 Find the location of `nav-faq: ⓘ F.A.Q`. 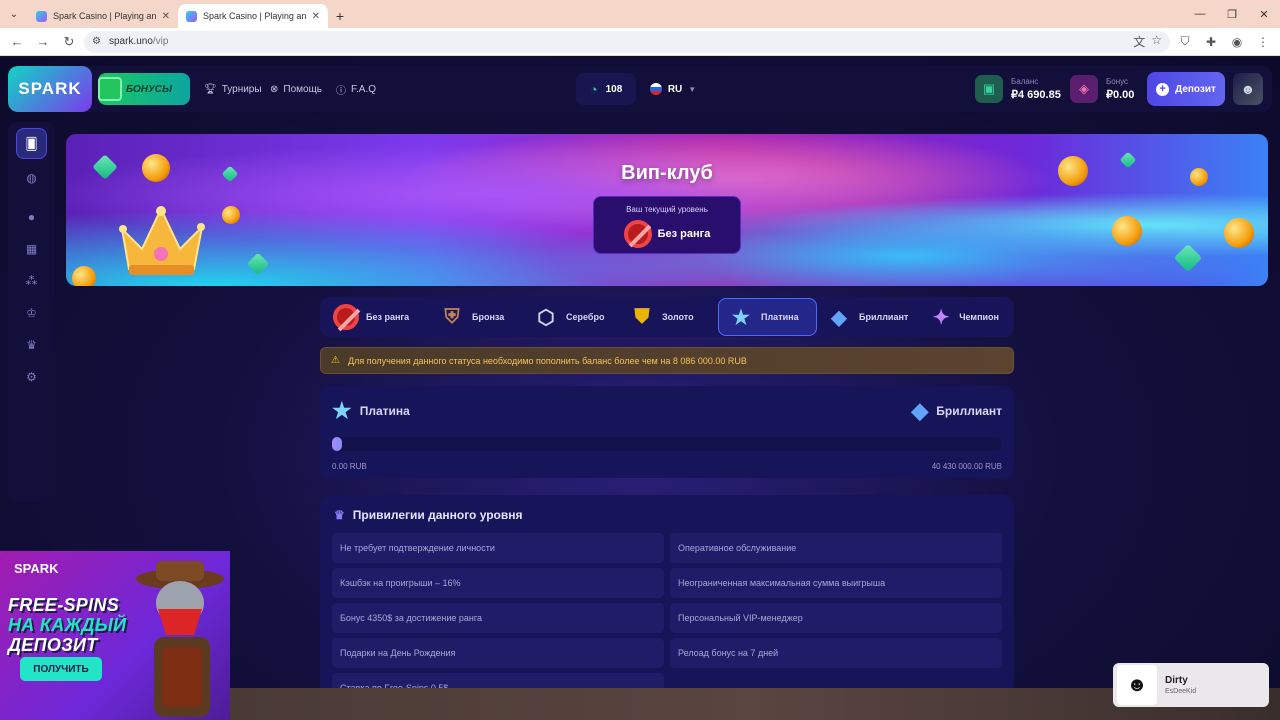

nav-faq: ⓘ F.A.Q is located at coordinates (356, 89).